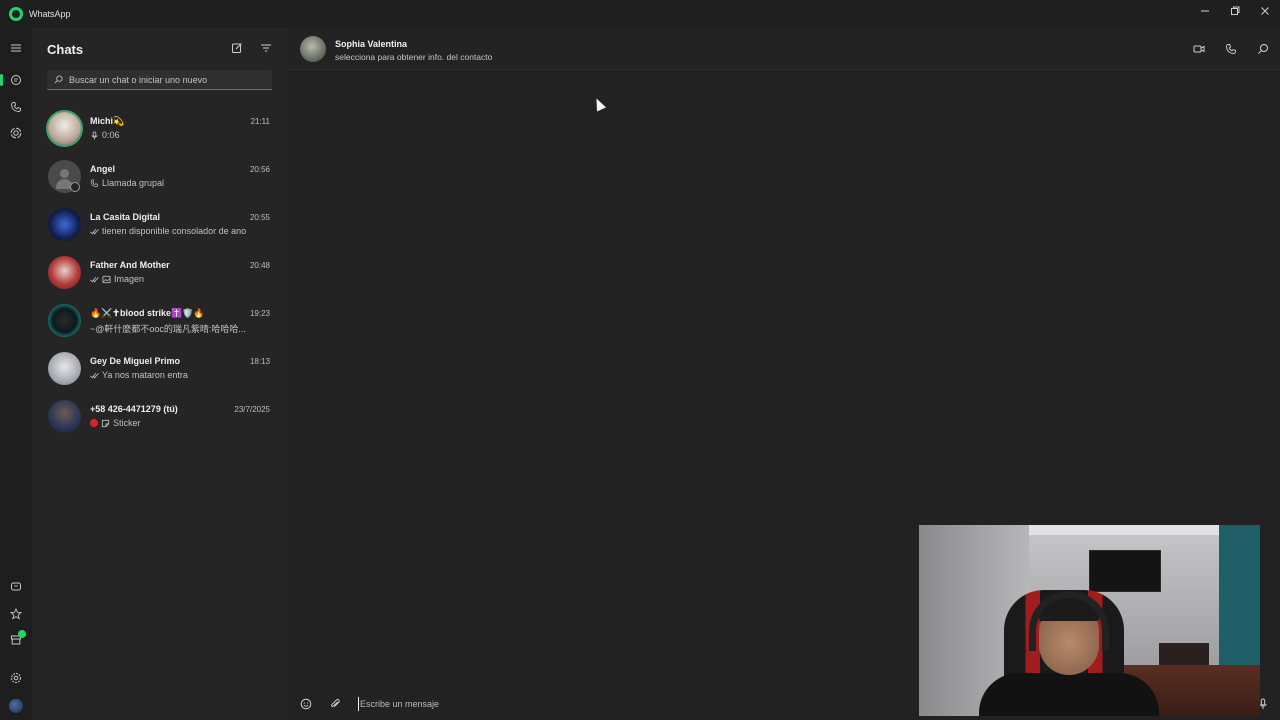 The image size is (1280, 720). Describe the element at coordinates (259, 313) in the screenshot. I see `chat-time: 19:23` at that location.